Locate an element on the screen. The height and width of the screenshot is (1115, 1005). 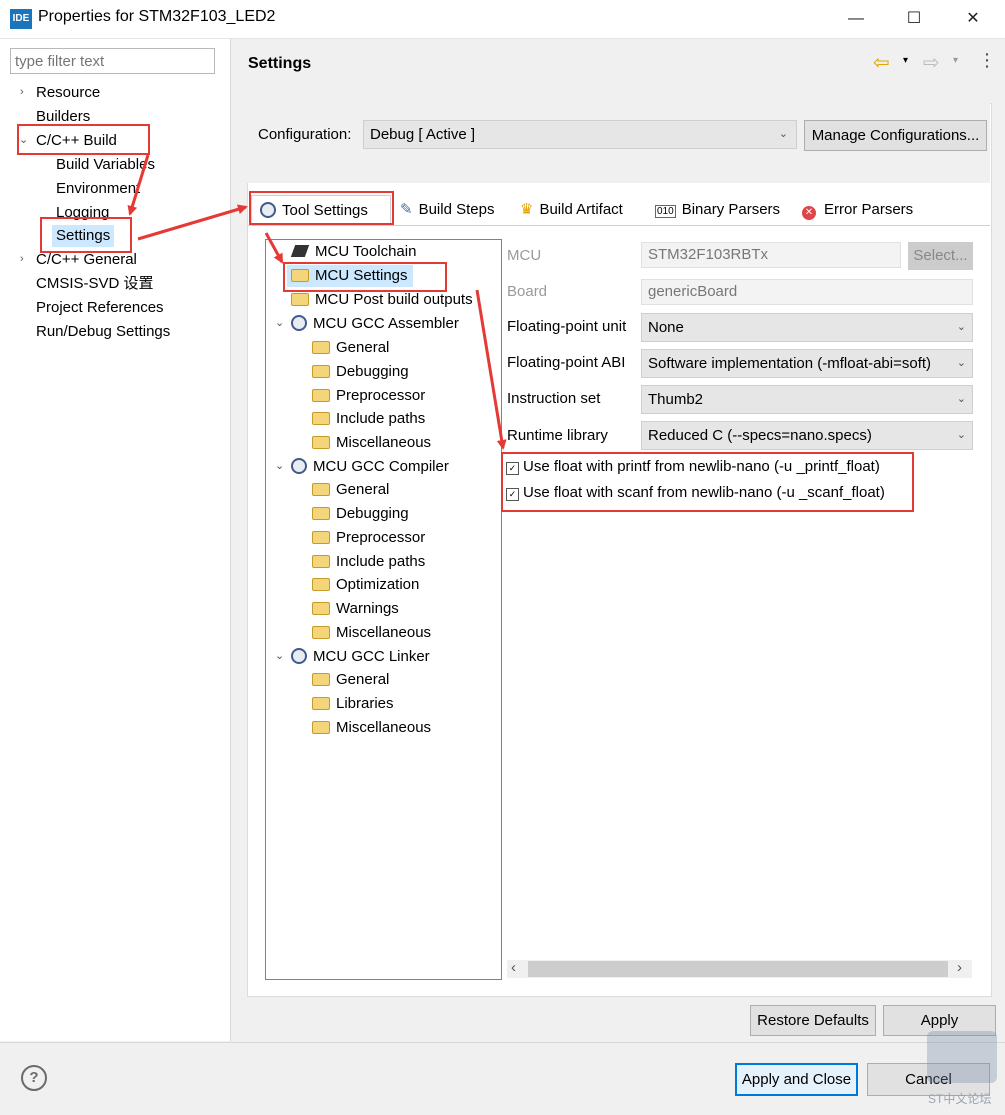
annotation-arrows is located at coordinates (317, 302).